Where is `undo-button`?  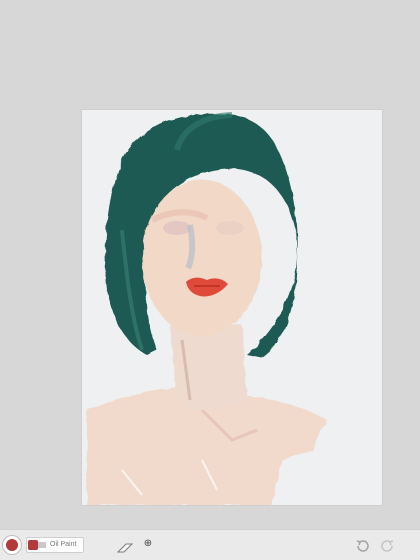 undo-button is located at coordinates (363, 545).